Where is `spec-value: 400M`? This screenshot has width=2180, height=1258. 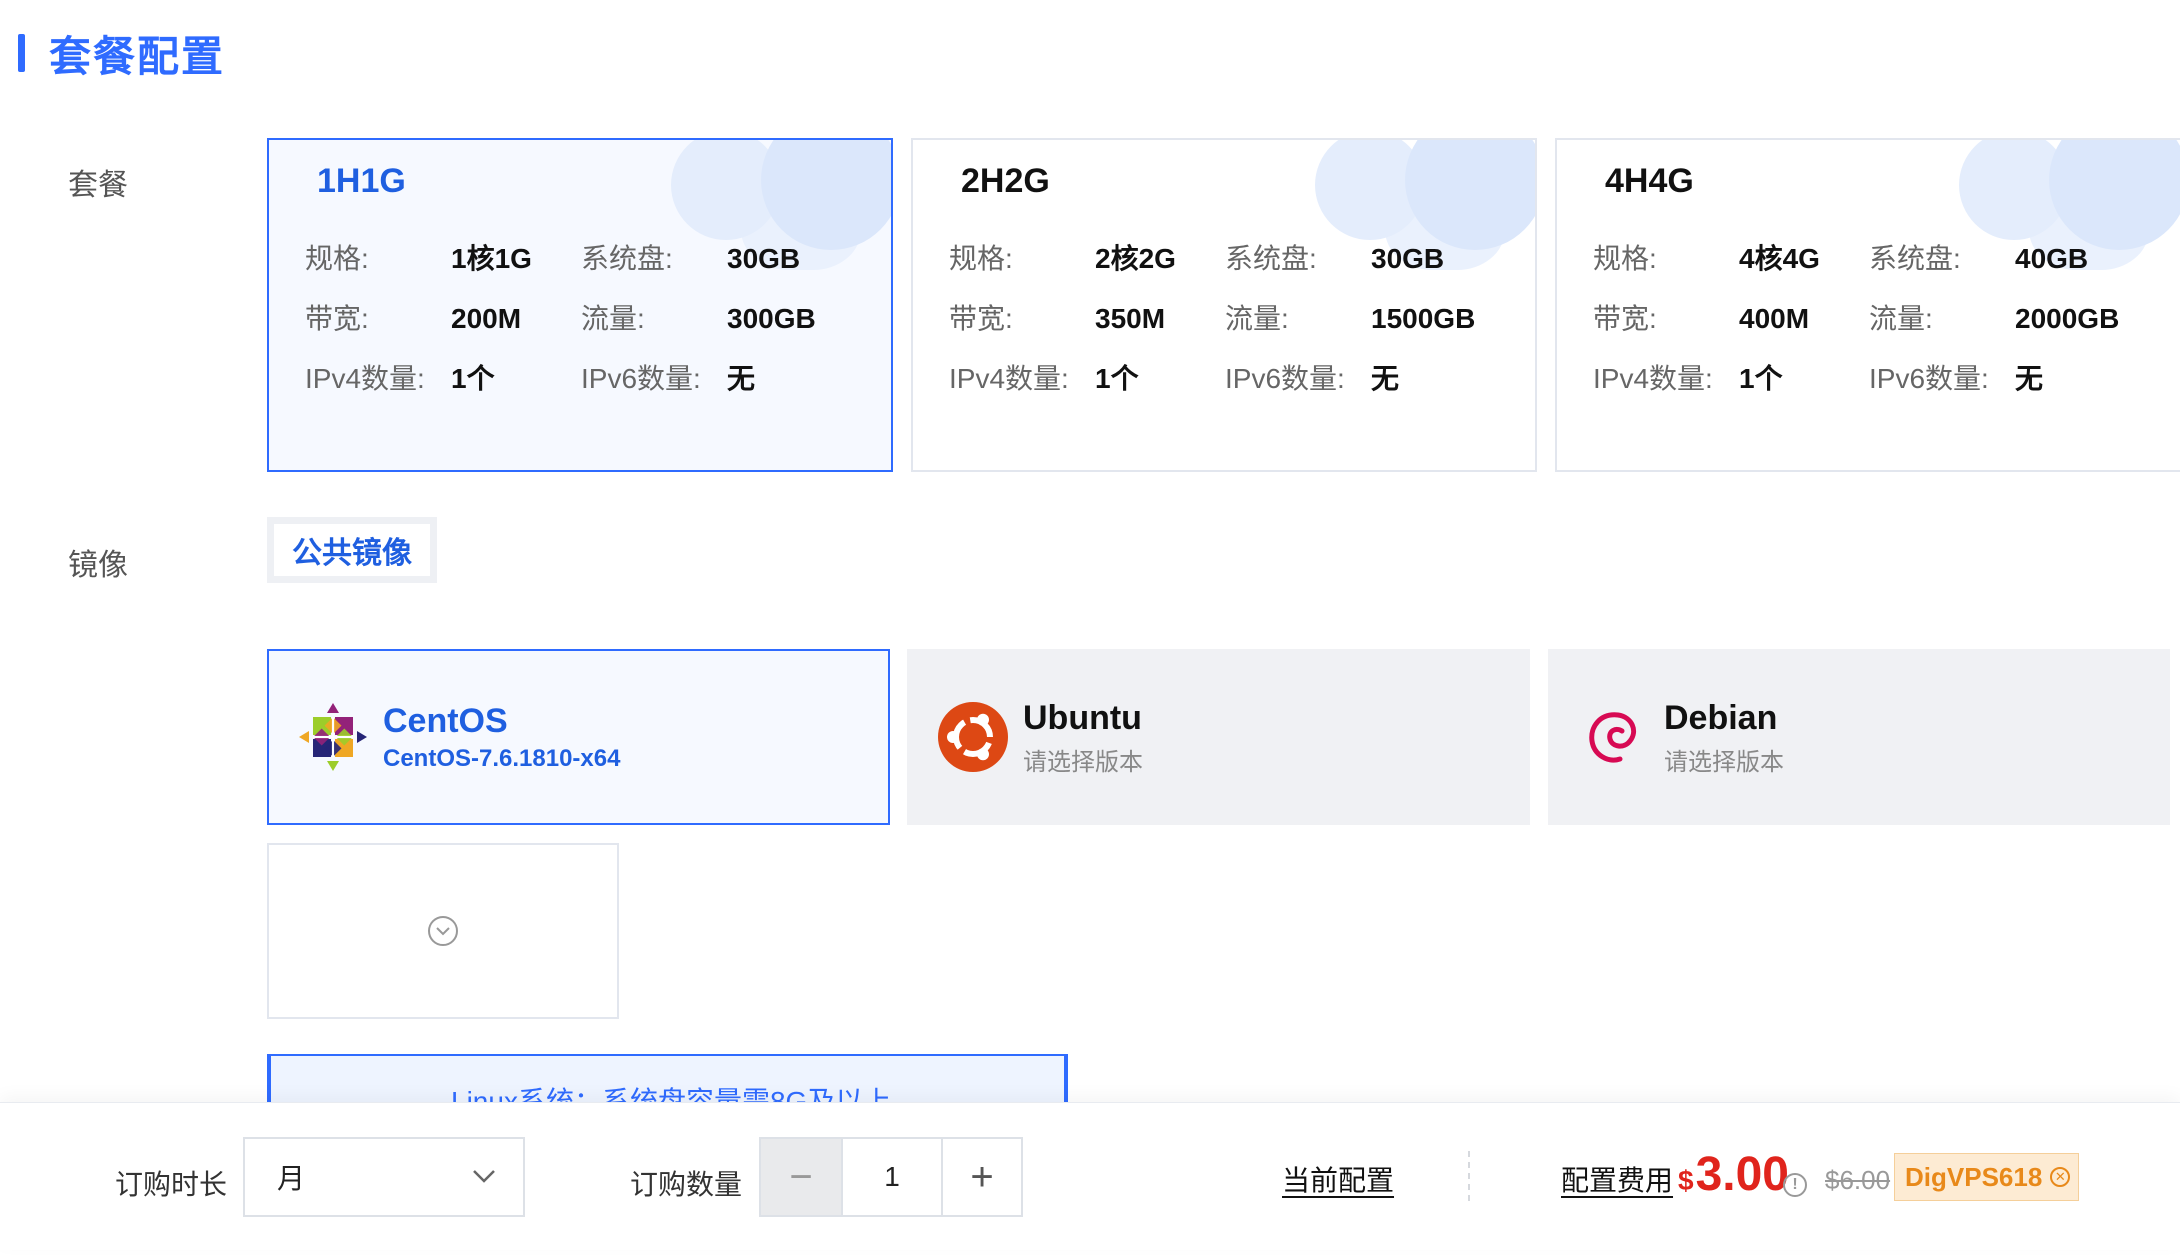 spec-value: 400M is located at coordinates (1774, 318).